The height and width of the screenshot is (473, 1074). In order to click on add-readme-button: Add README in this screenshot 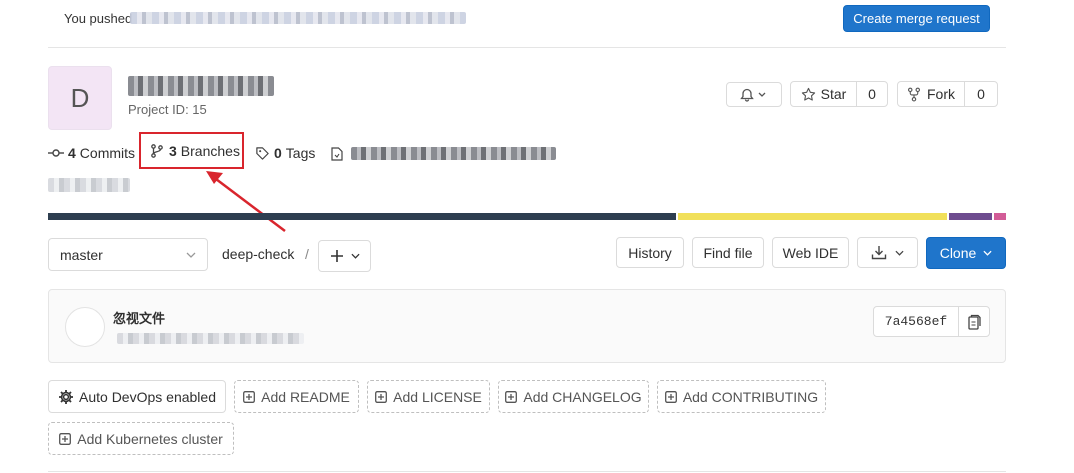, I will do `click(296, 396)`.